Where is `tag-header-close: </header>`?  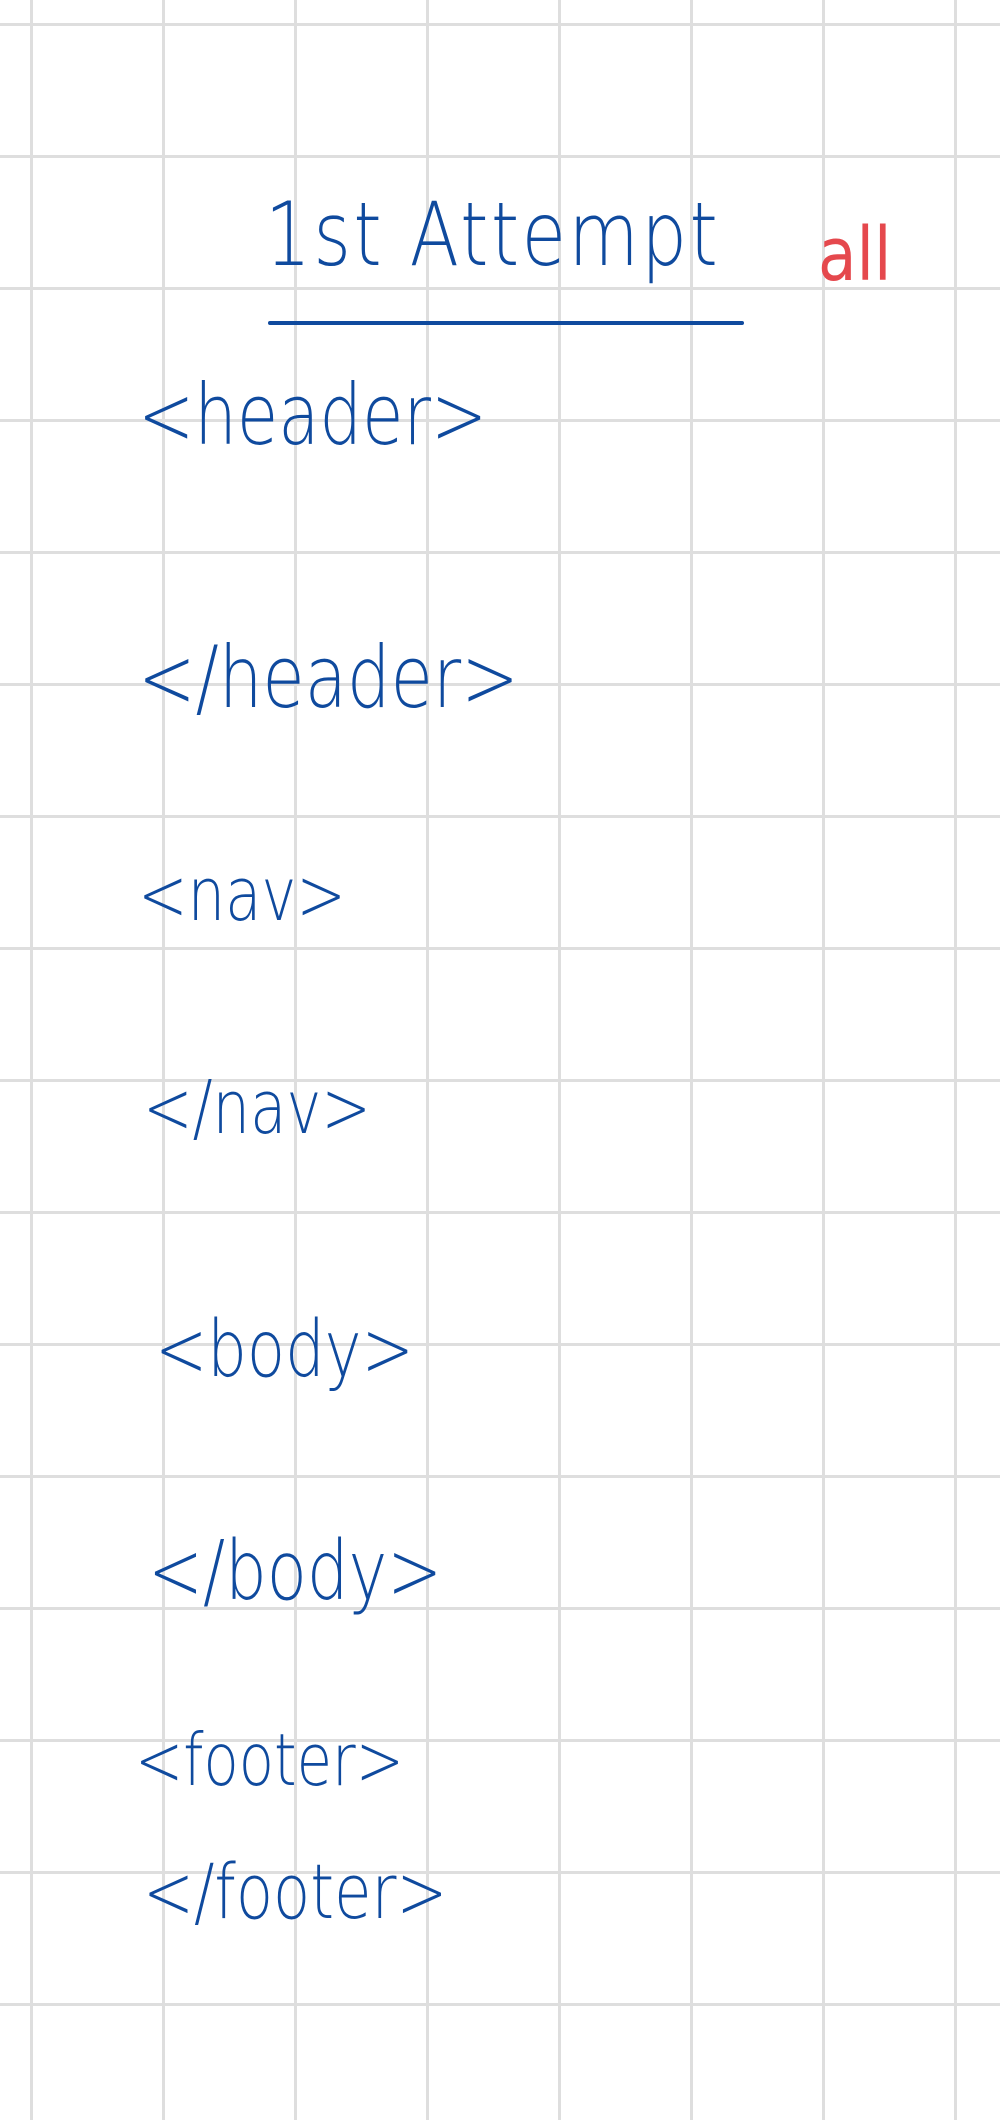
tag-header-close: </header> is located at coordinates (328, 678).